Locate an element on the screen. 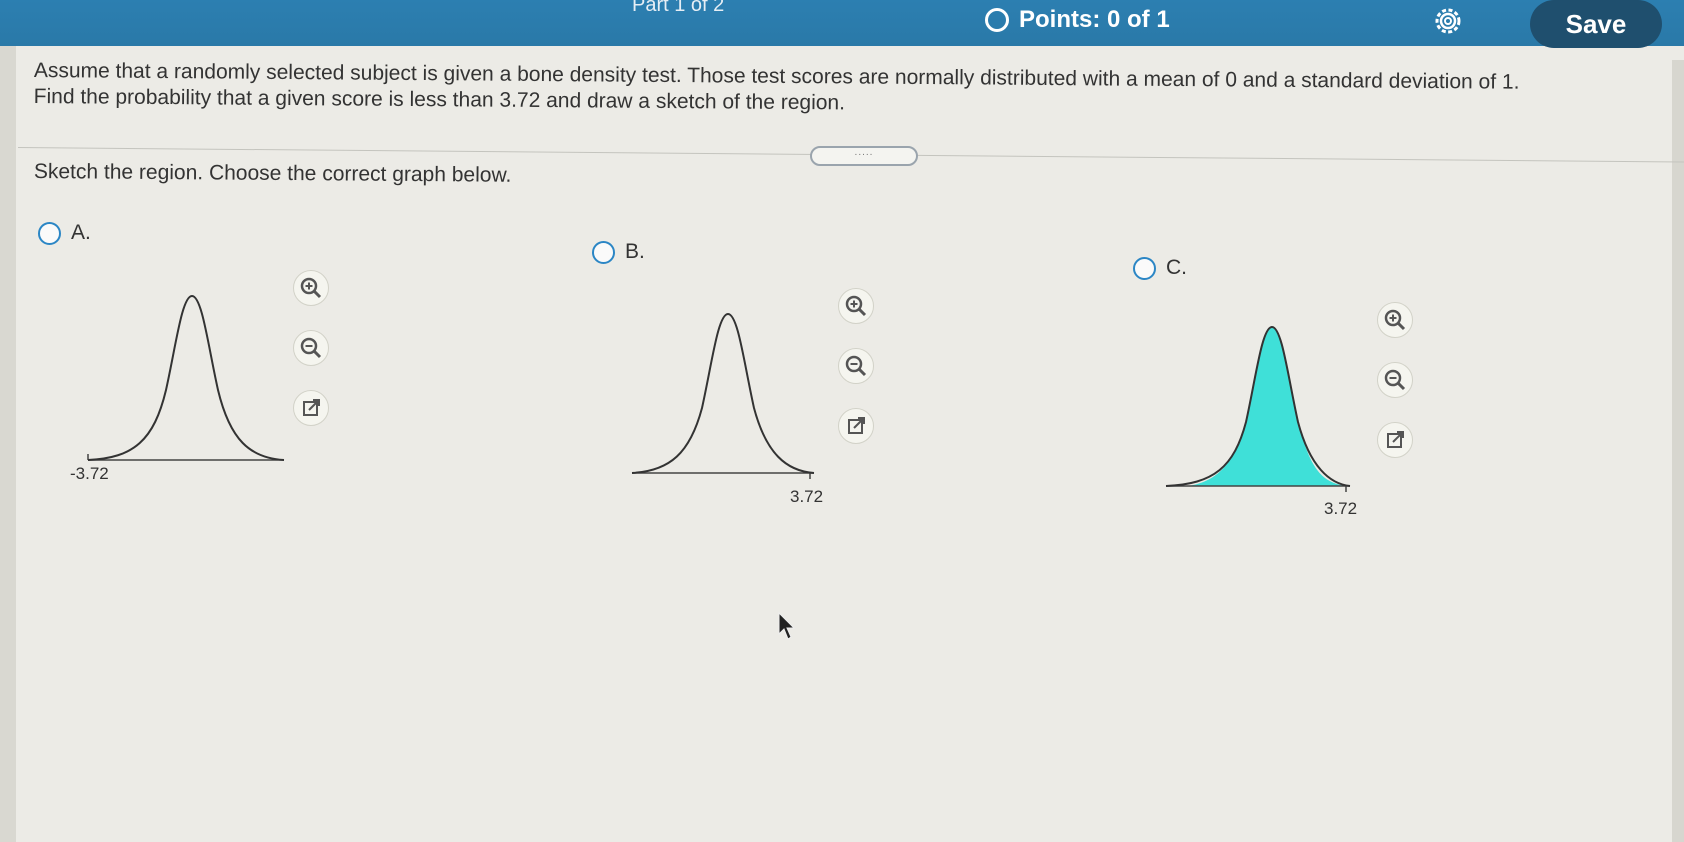  option-c-label: C. is located at coordinates (1176, 267).